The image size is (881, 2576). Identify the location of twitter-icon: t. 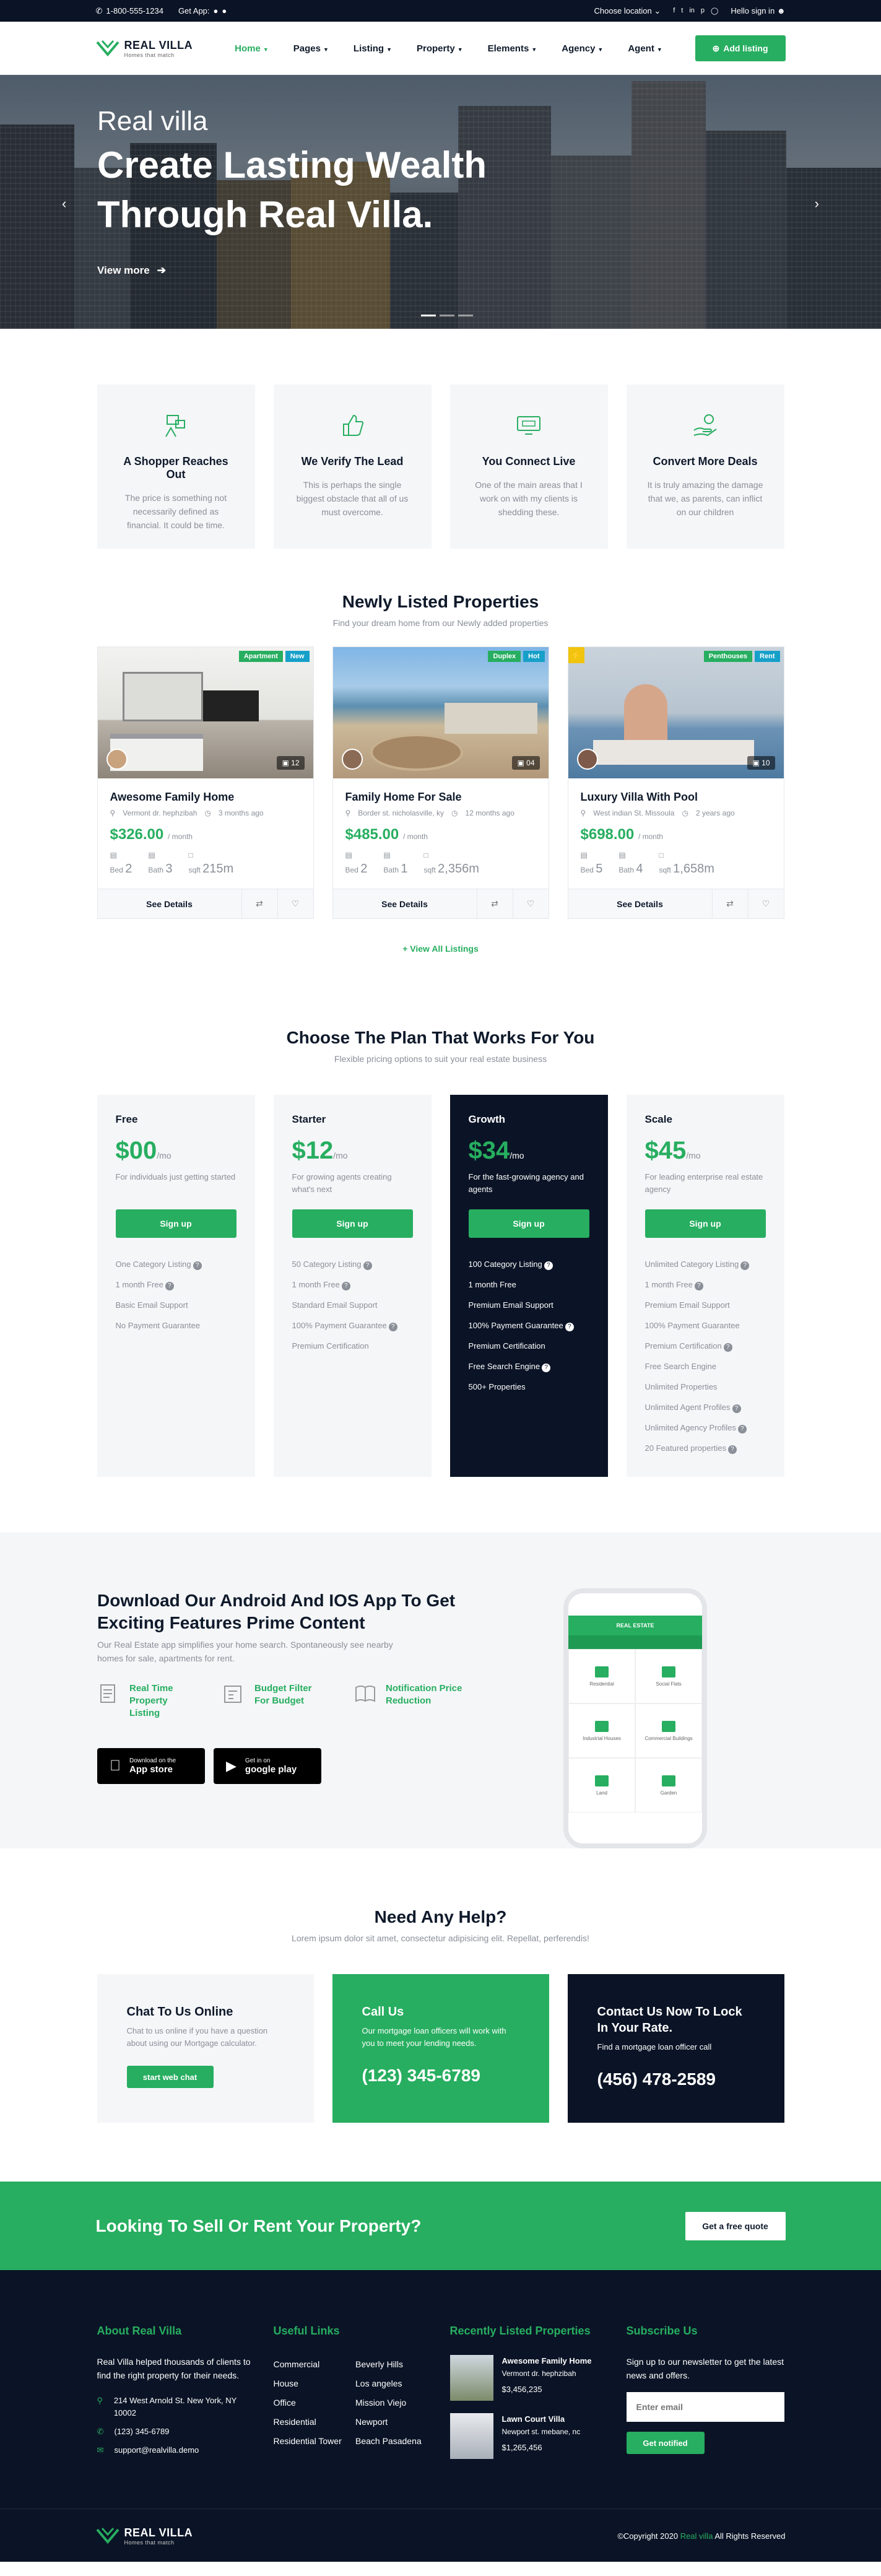
(682, 11).